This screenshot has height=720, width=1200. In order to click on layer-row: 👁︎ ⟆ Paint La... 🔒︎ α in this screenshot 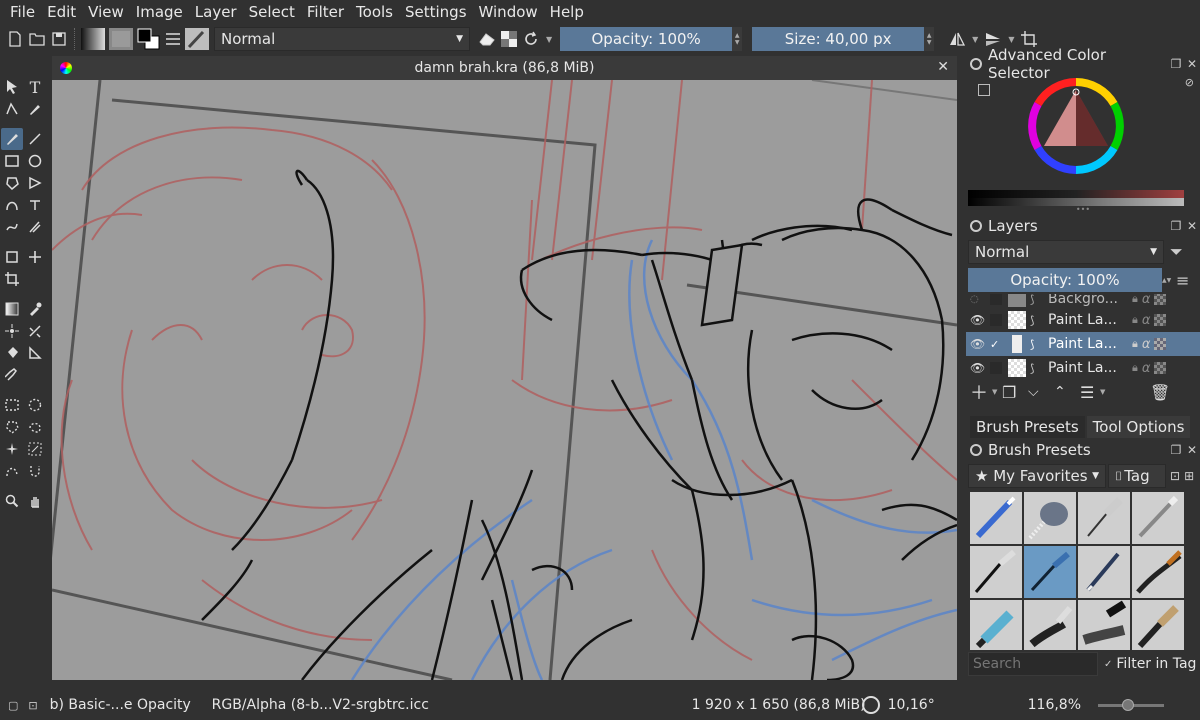, I will do `click(1083, 367)`.